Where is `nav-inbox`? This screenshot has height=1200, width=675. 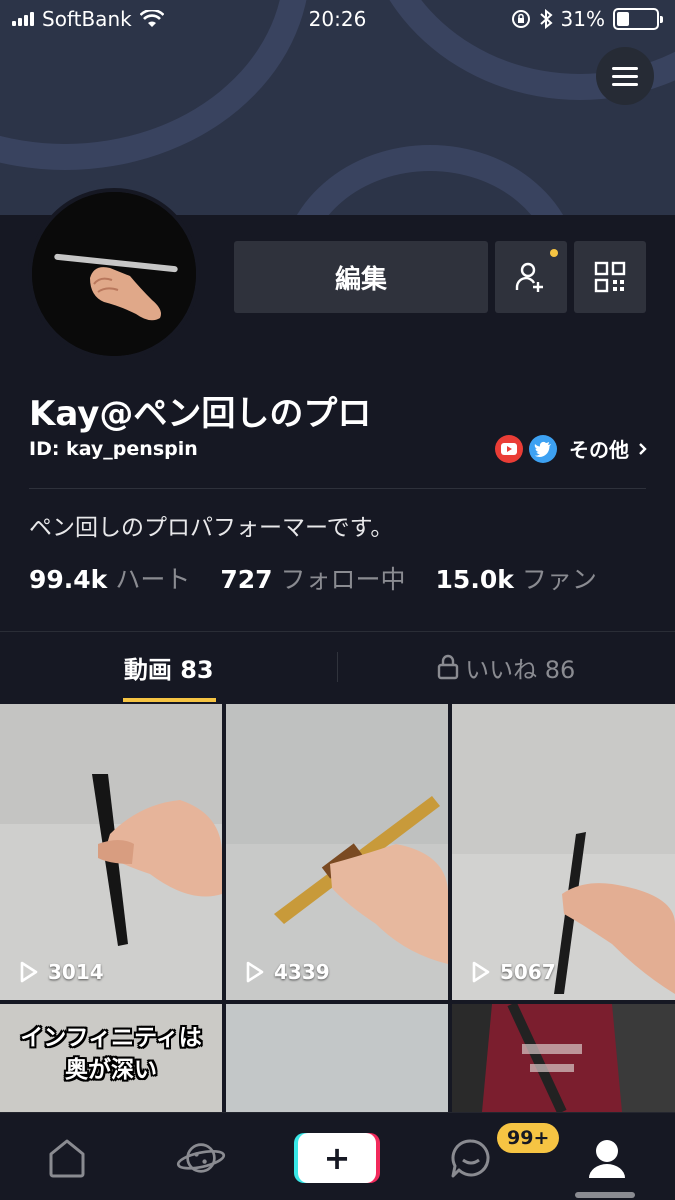
nav-inbox is located at coordinates (471, 1158).